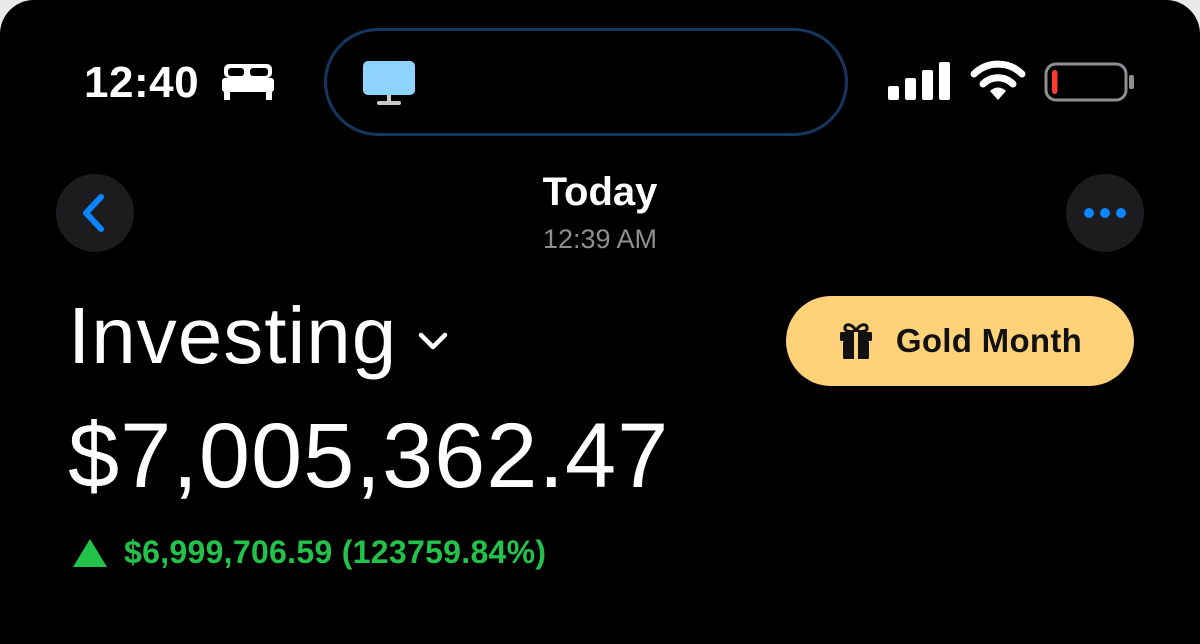 The image size is (1200, 644). What do you see at coordinates (1089, 82) in the screenshot?
I see `battery-low-icon` at bounding box center [1089, 82].